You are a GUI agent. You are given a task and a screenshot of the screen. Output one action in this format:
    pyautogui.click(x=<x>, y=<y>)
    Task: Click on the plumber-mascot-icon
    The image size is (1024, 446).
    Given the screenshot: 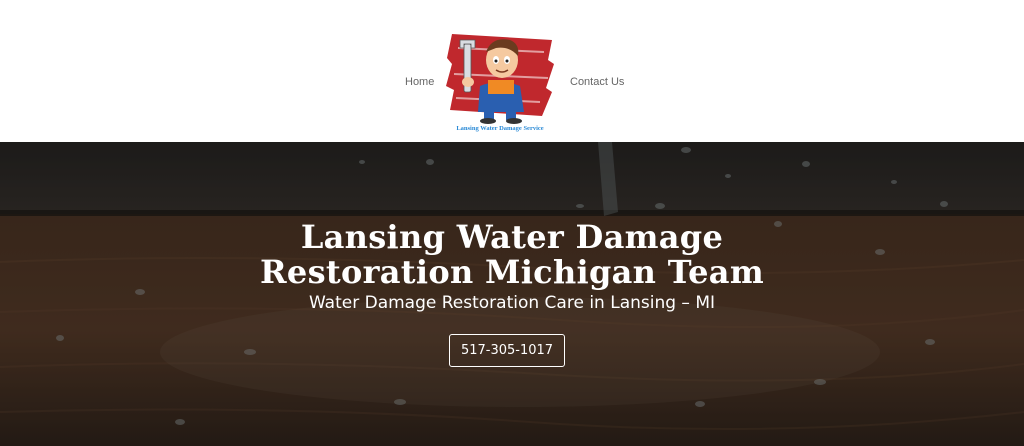 What is the action you would take?
    pyautogui.click(x=500, y=79)
    